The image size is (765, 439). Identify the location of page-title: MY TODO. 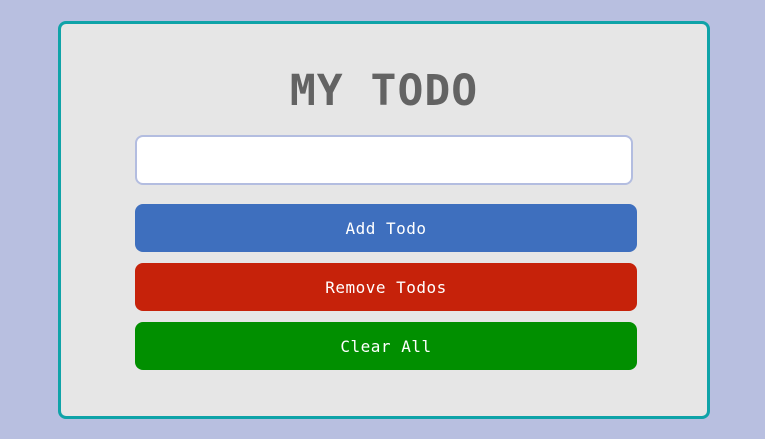
(384, 91).